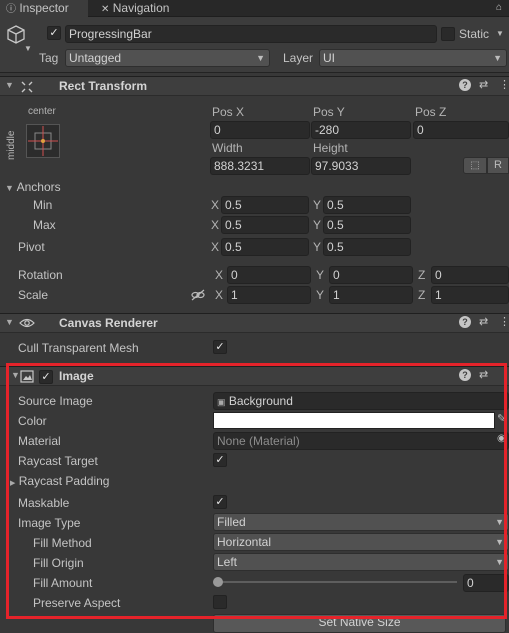 The height and width of the screenshot is (633, 509). I want to click on min-y-field: 0.5, so click(367, 205).